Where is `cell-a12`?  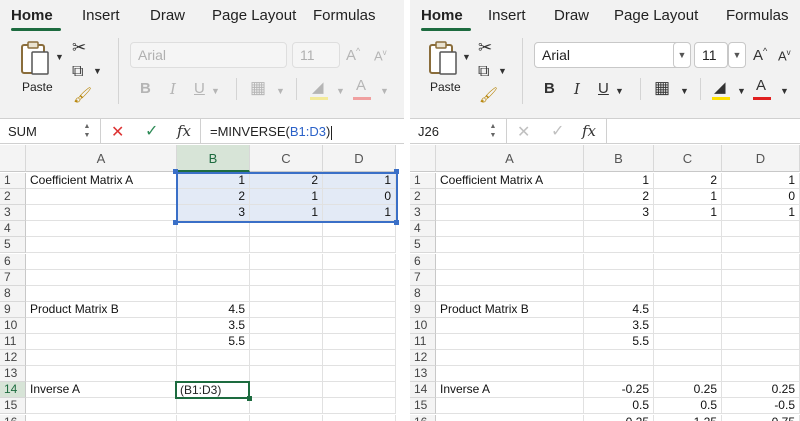
cell-a12 is located at coordinates (101, 358).